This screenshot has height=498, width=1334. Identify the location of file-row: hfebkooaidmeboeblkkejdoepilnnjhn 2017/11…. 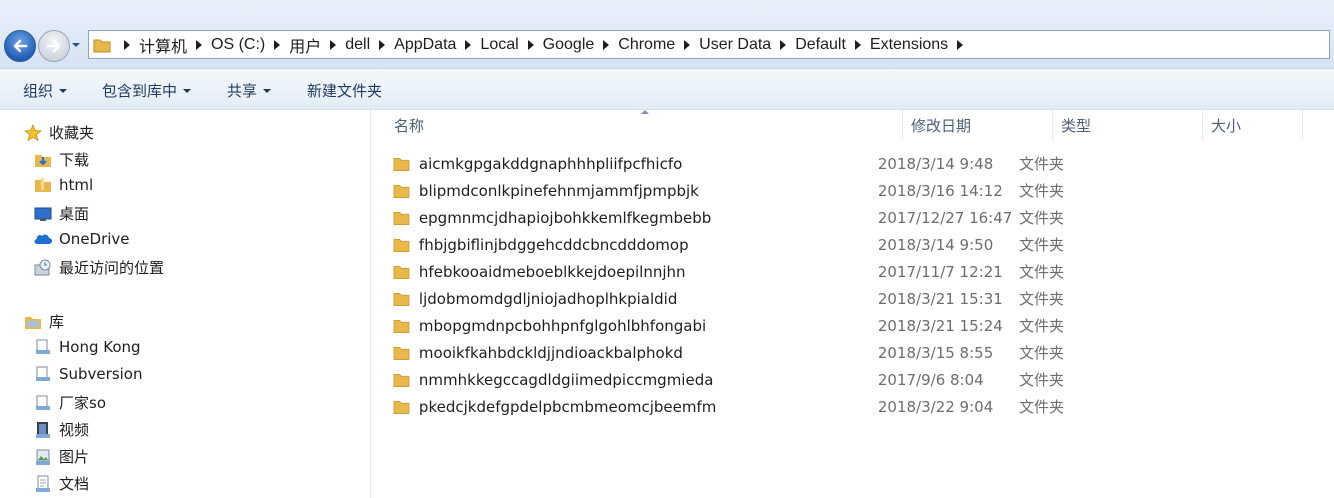
(753, 271).